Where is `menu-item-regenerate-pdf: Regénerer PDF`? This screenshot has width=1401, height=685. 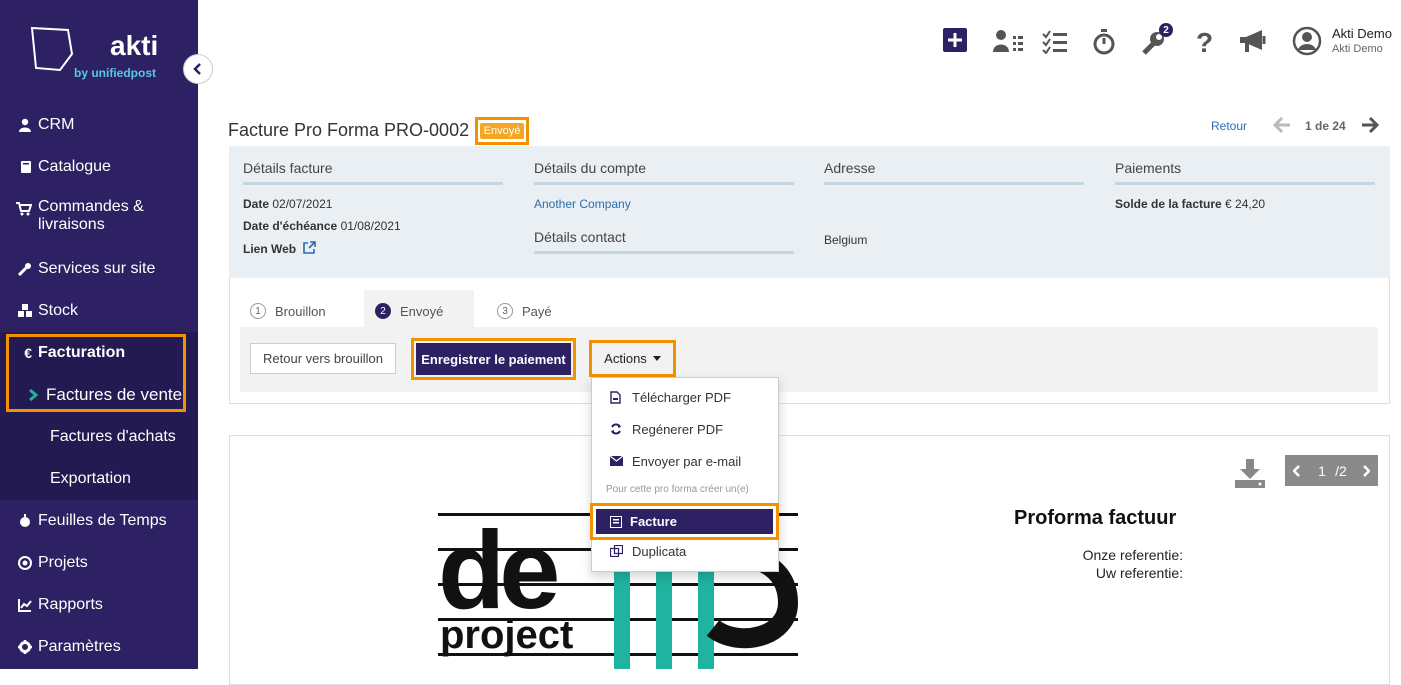 menu-item-regenerate-pdf: Regénerer PDF is located at coordinates (685, 429).